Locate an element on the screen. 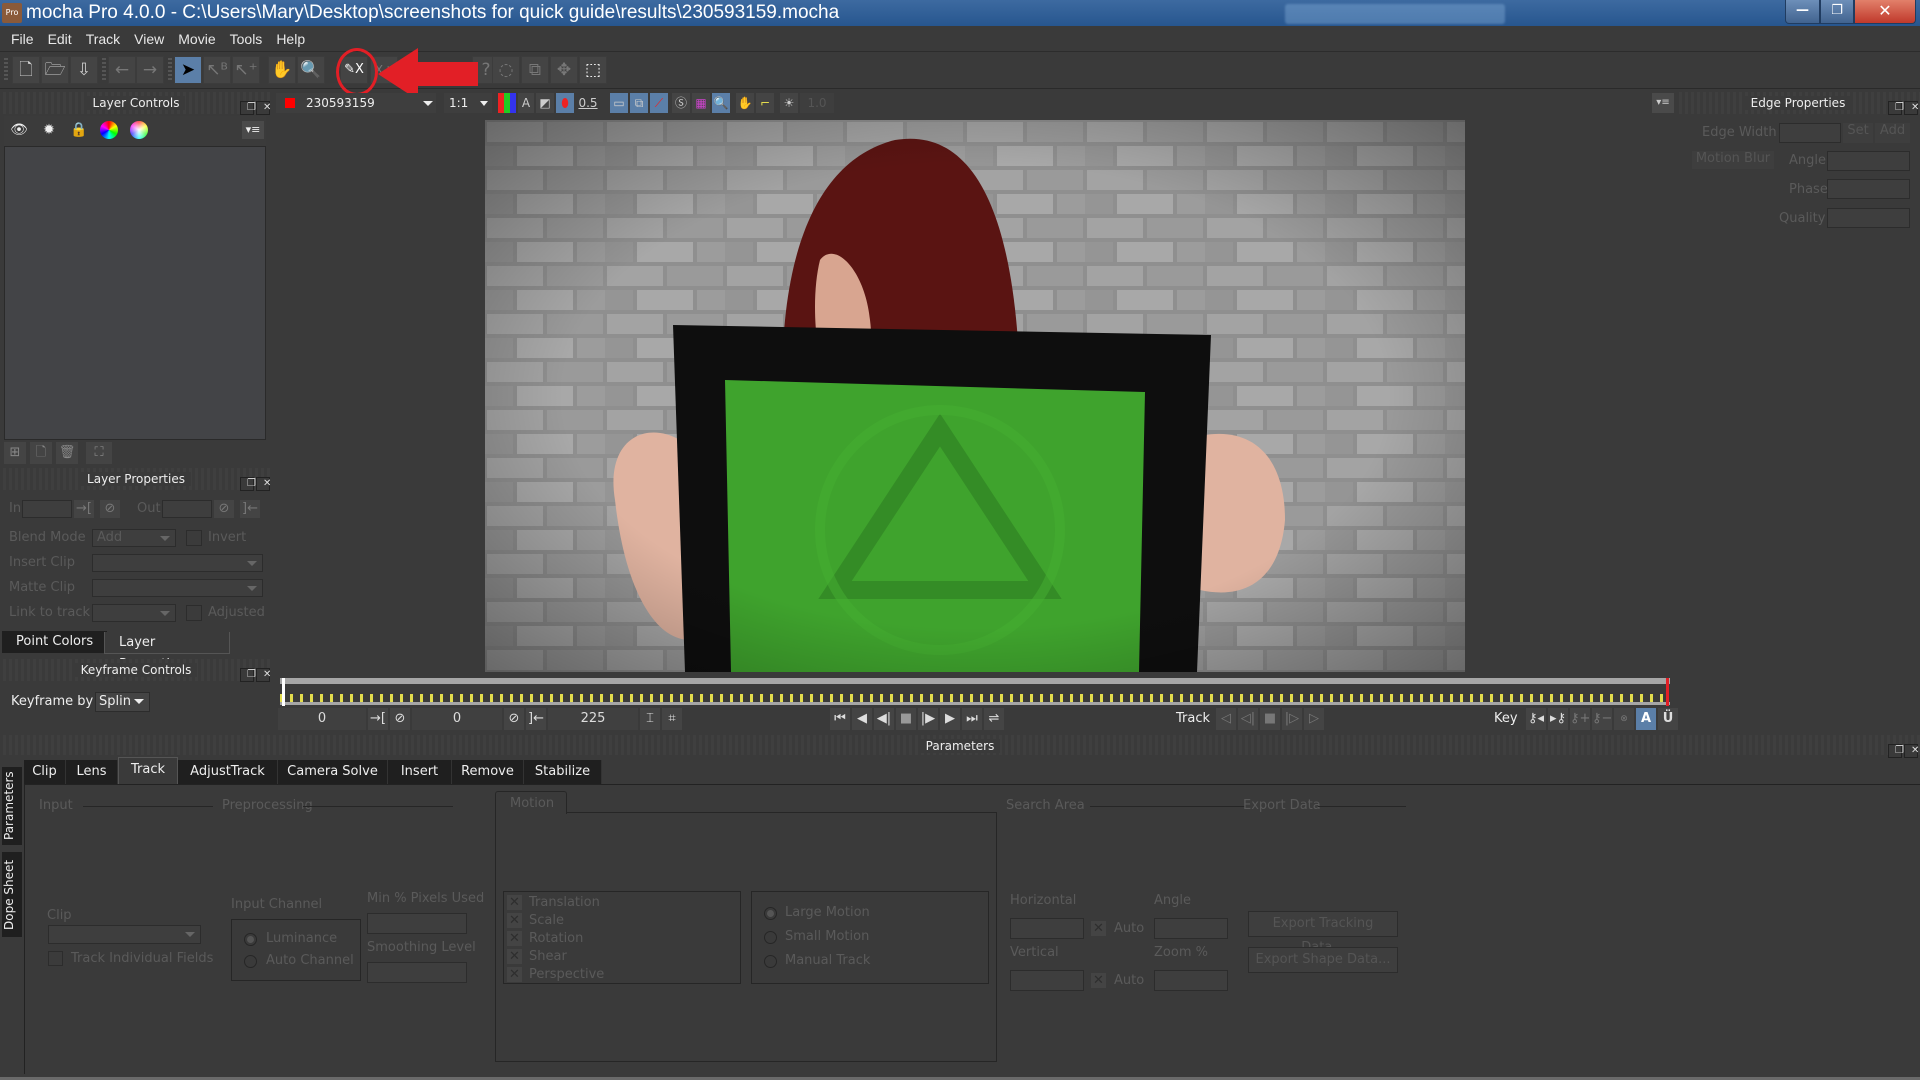 This screenshot has height=1080, width=1920. new-project-icon: 🗋 is located at coordinates (26, 70).